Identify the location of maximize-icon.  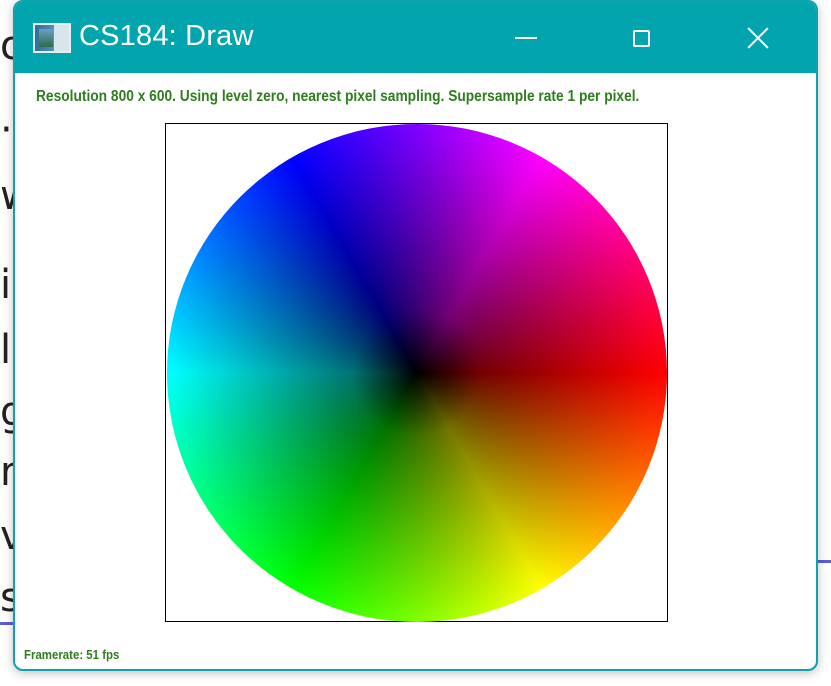
(641, 38).